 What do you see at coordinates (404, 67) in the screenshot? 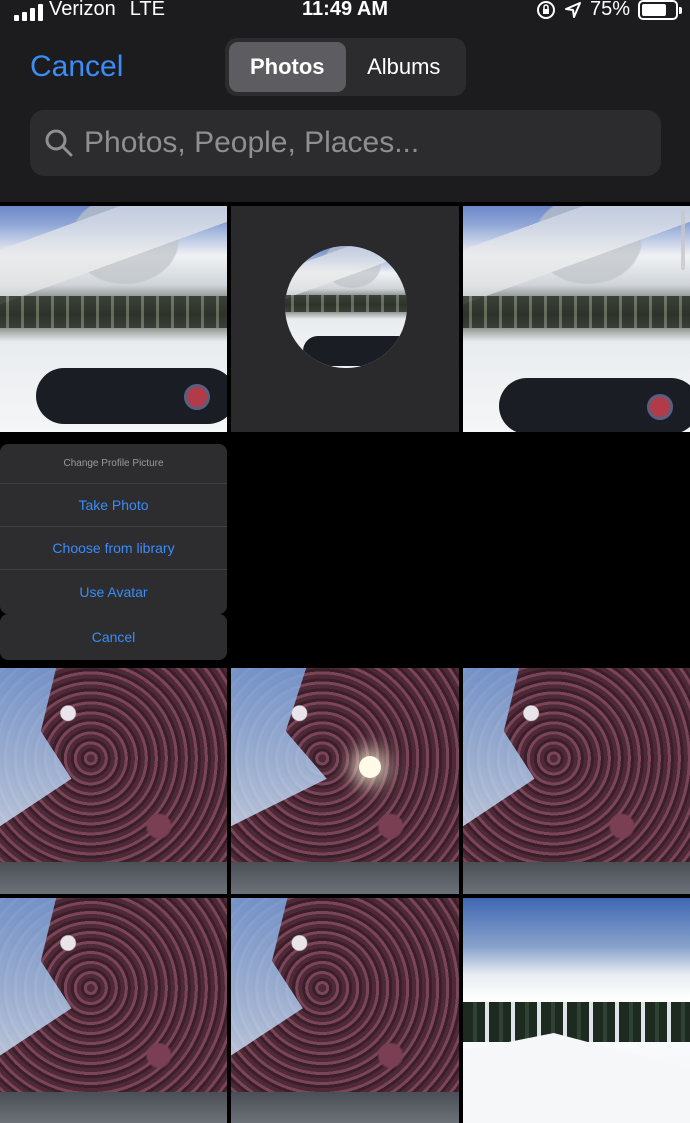
I see `tab-albums: Albums` at bounding box center [404, 67].